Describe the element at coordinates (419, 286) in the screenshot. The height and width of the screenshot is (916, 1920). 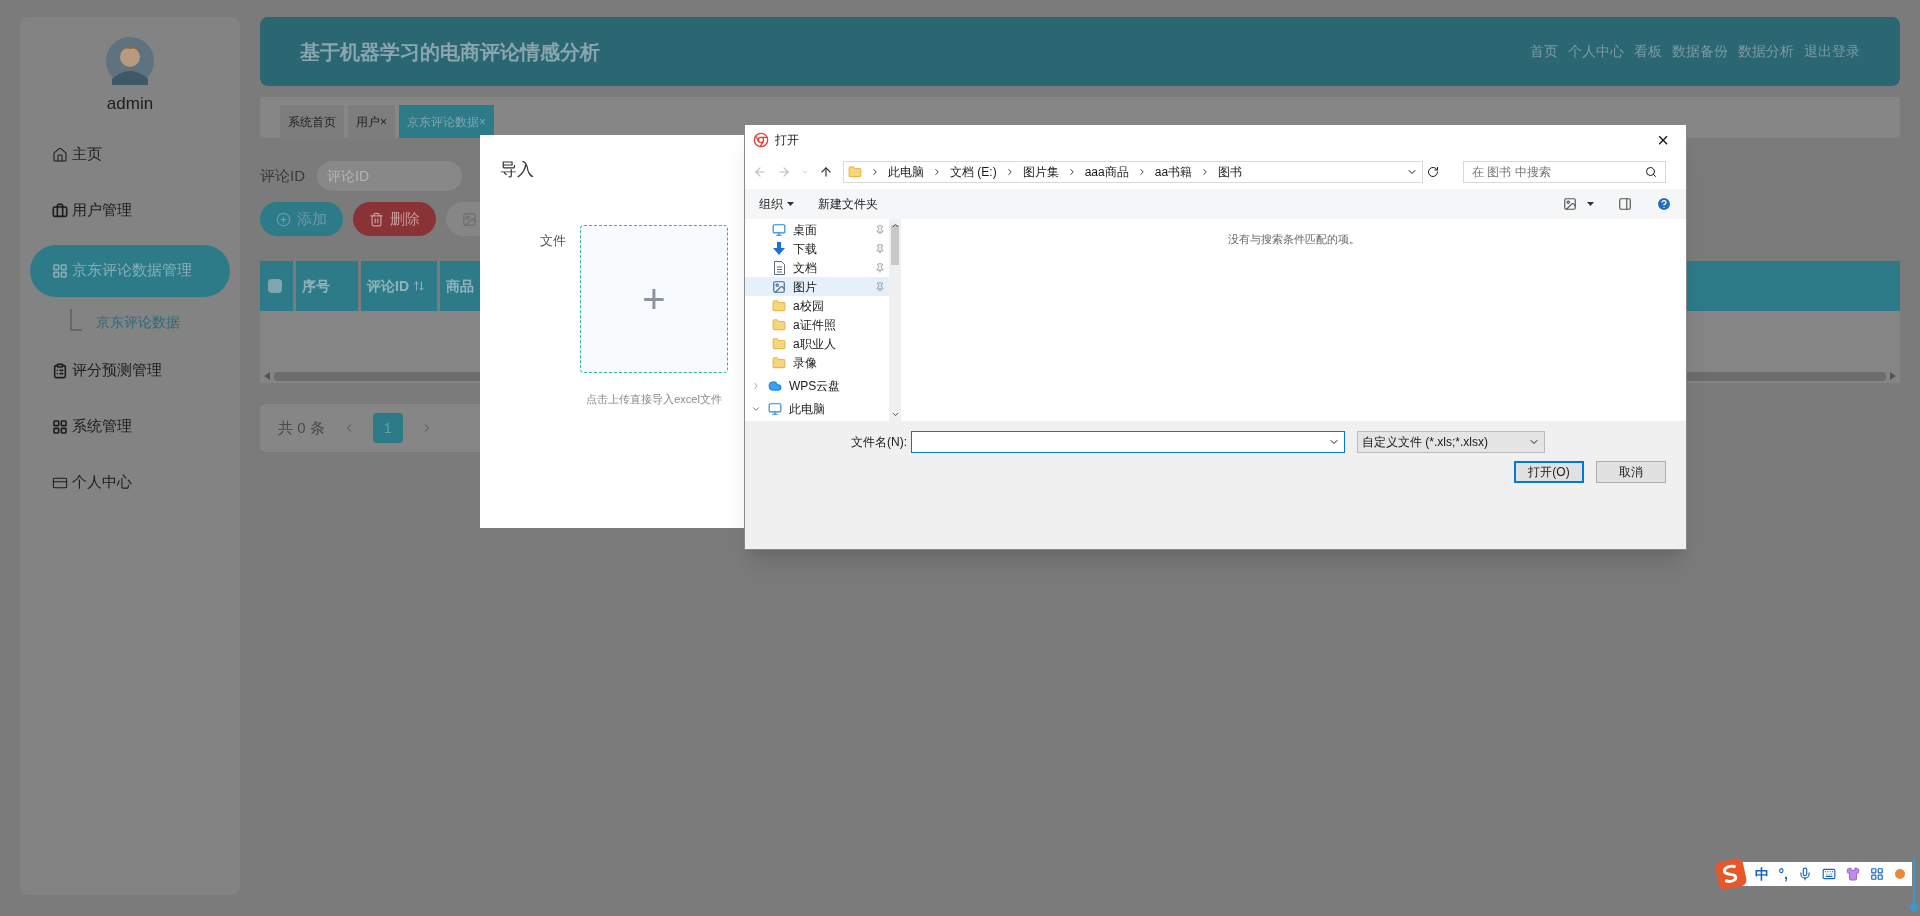
I see `sort-icon` at that location.